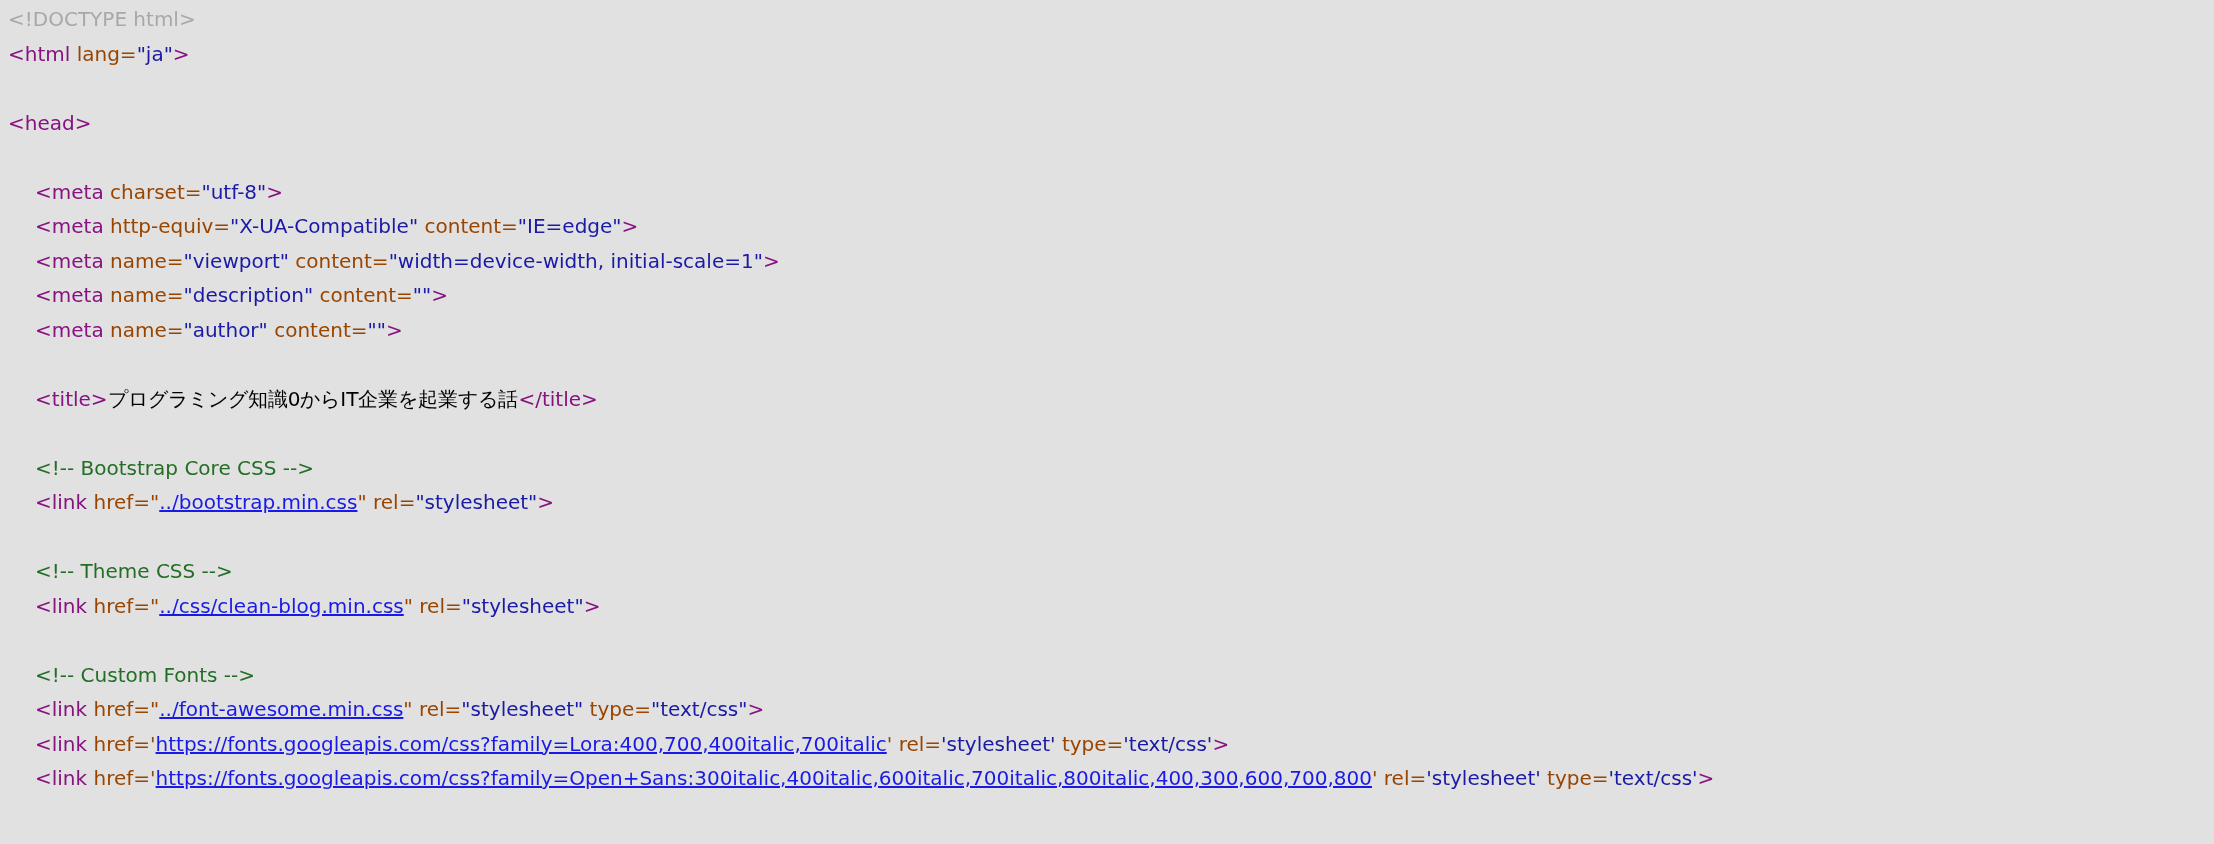 This screenshot has width=2214, height=844. What do you see at coordinates (71, 398) in the screenshot?
I see `tag-markup: <title>` at bounding box center [71, 398].